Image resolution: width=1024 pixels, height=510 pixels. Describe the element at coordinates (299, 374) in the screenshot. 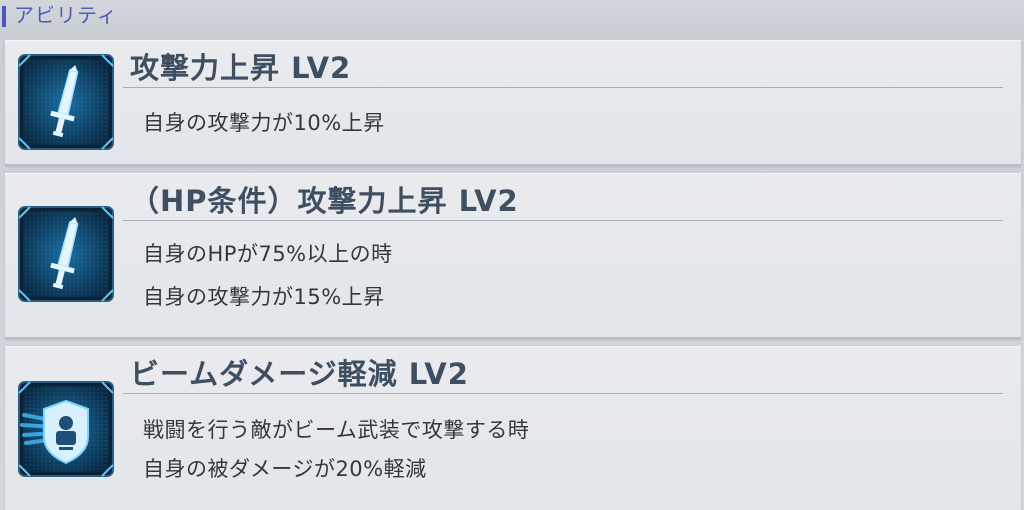

I see `ability-name: ビームダメージ軽減 LV2` at that location.